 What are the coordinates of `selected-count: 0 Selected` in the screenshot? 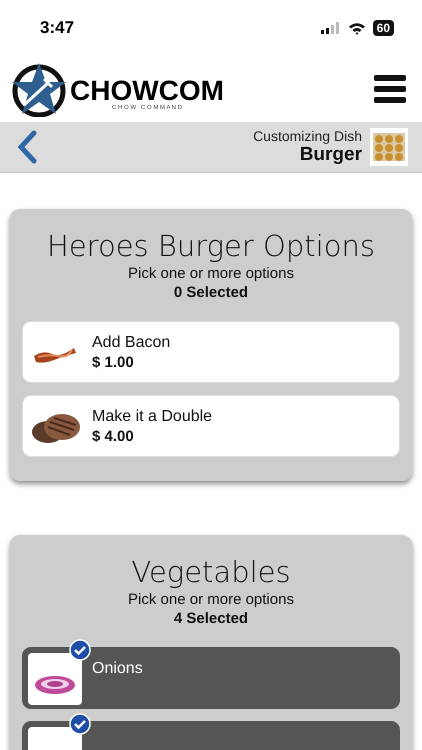 It's located at (211, 292).